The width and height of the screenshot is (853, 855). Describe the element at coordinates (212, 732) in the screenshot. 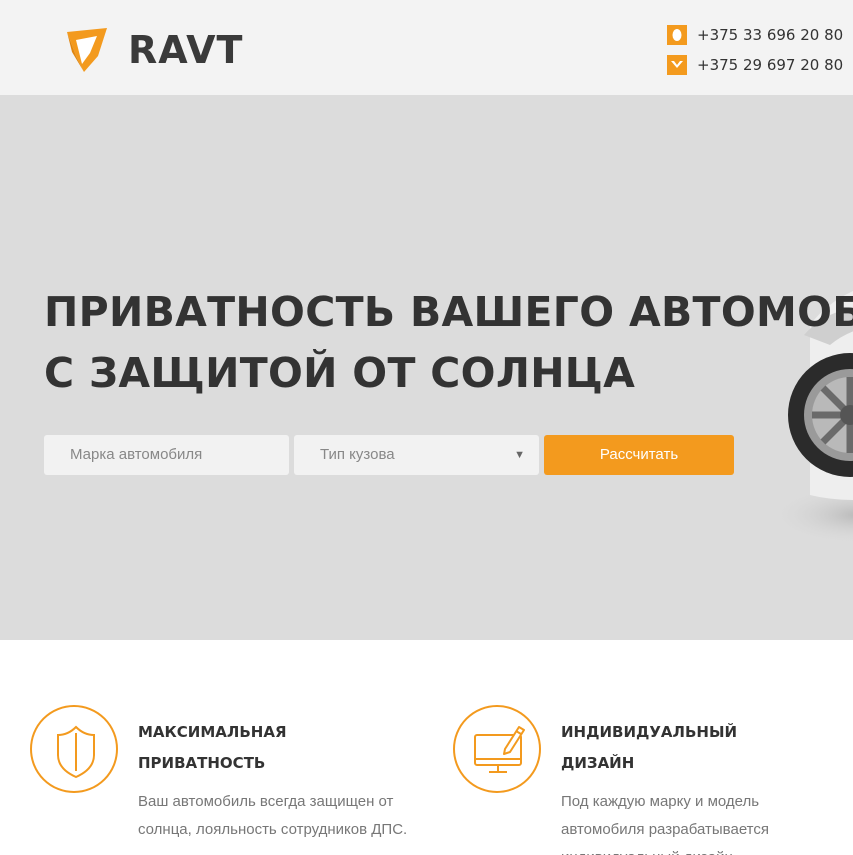

I see `feature-title-line: МАКСИМАЛЬНАЯ` at that location.